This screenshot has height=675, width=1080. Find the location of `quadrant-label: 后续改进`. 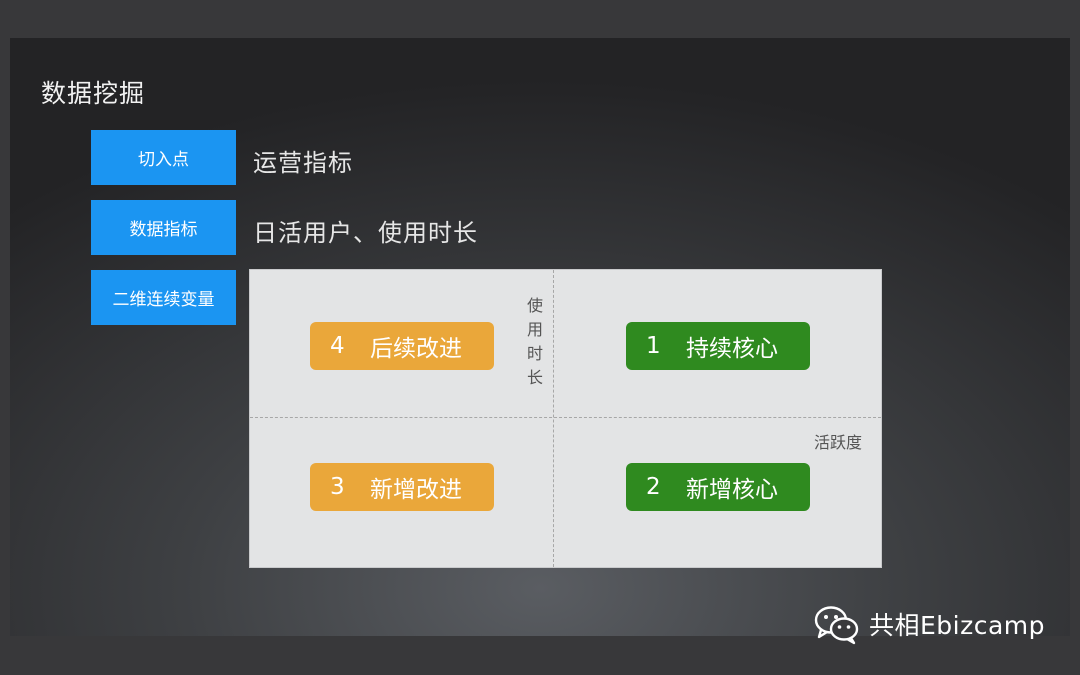

quadrant-label: 后续改进 is located at coordinates (416, 349).